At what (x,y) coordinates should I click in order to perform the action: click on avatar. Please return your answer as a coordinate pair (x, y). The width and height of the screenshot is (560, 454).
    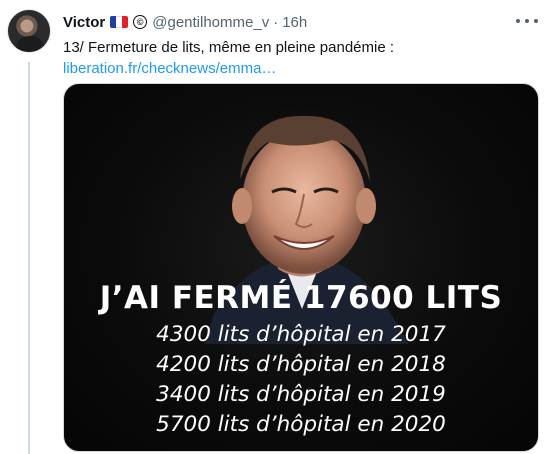
    Looking at the image, I should click on (29, 31).